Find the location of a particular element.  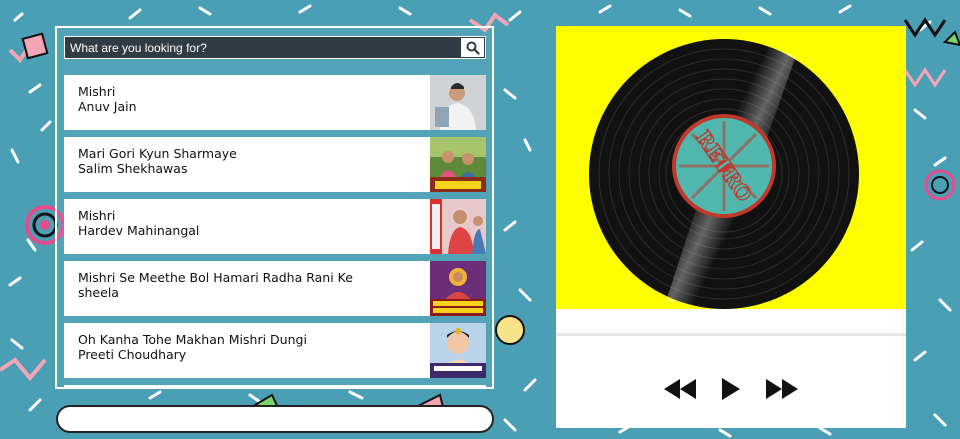

progress-bar is located at coordinates (275, 419).